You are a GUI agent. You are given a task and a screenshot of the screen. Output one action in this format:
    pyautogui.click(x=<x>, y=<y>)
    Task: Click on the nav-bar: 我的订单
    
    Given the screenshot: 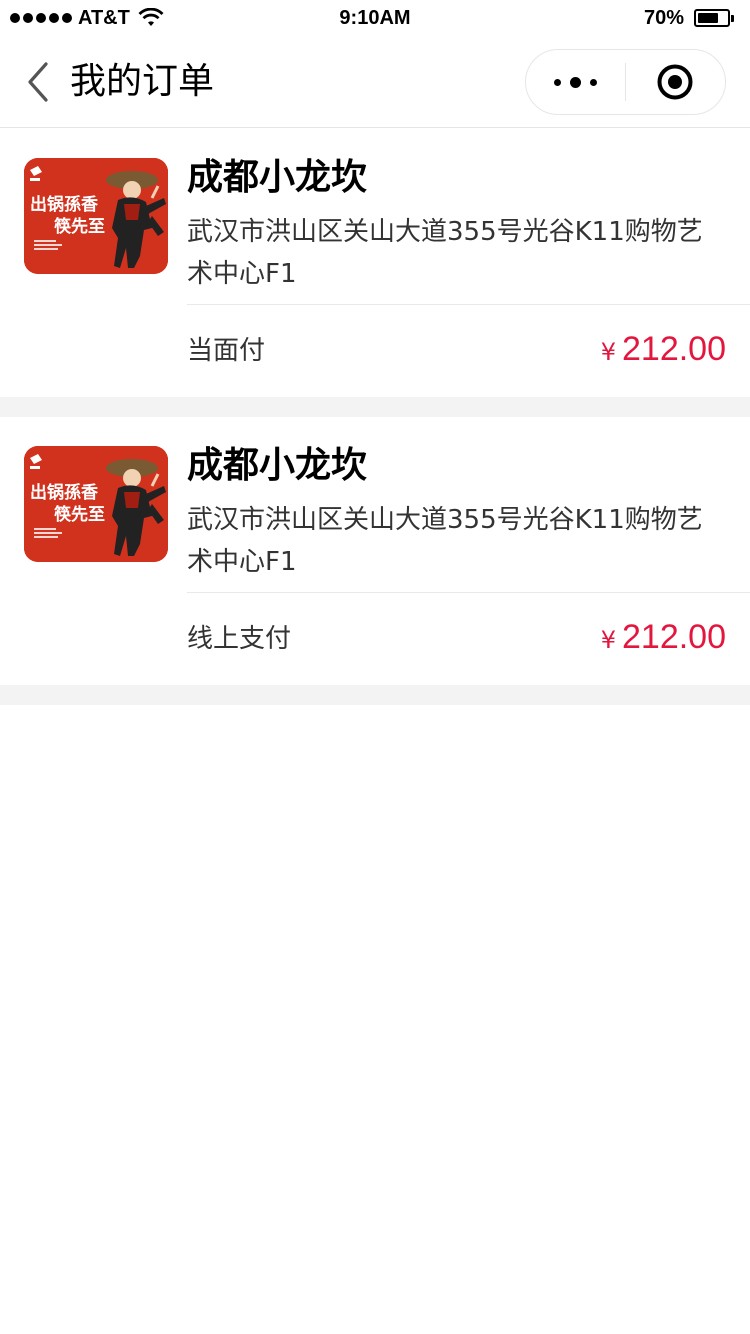 What is the action you would take?
    pyautogui.click(x=375, y=83)
    